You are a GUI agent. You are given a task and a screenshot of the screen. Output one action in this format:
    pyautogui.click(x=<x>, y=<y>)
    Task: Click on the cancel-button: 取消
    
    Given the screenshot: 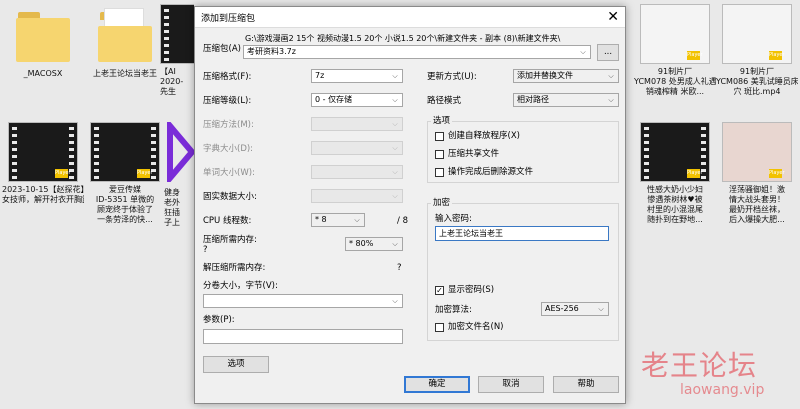 What is the action you would take?
    pyautogui.click(x=511, y=384)
    